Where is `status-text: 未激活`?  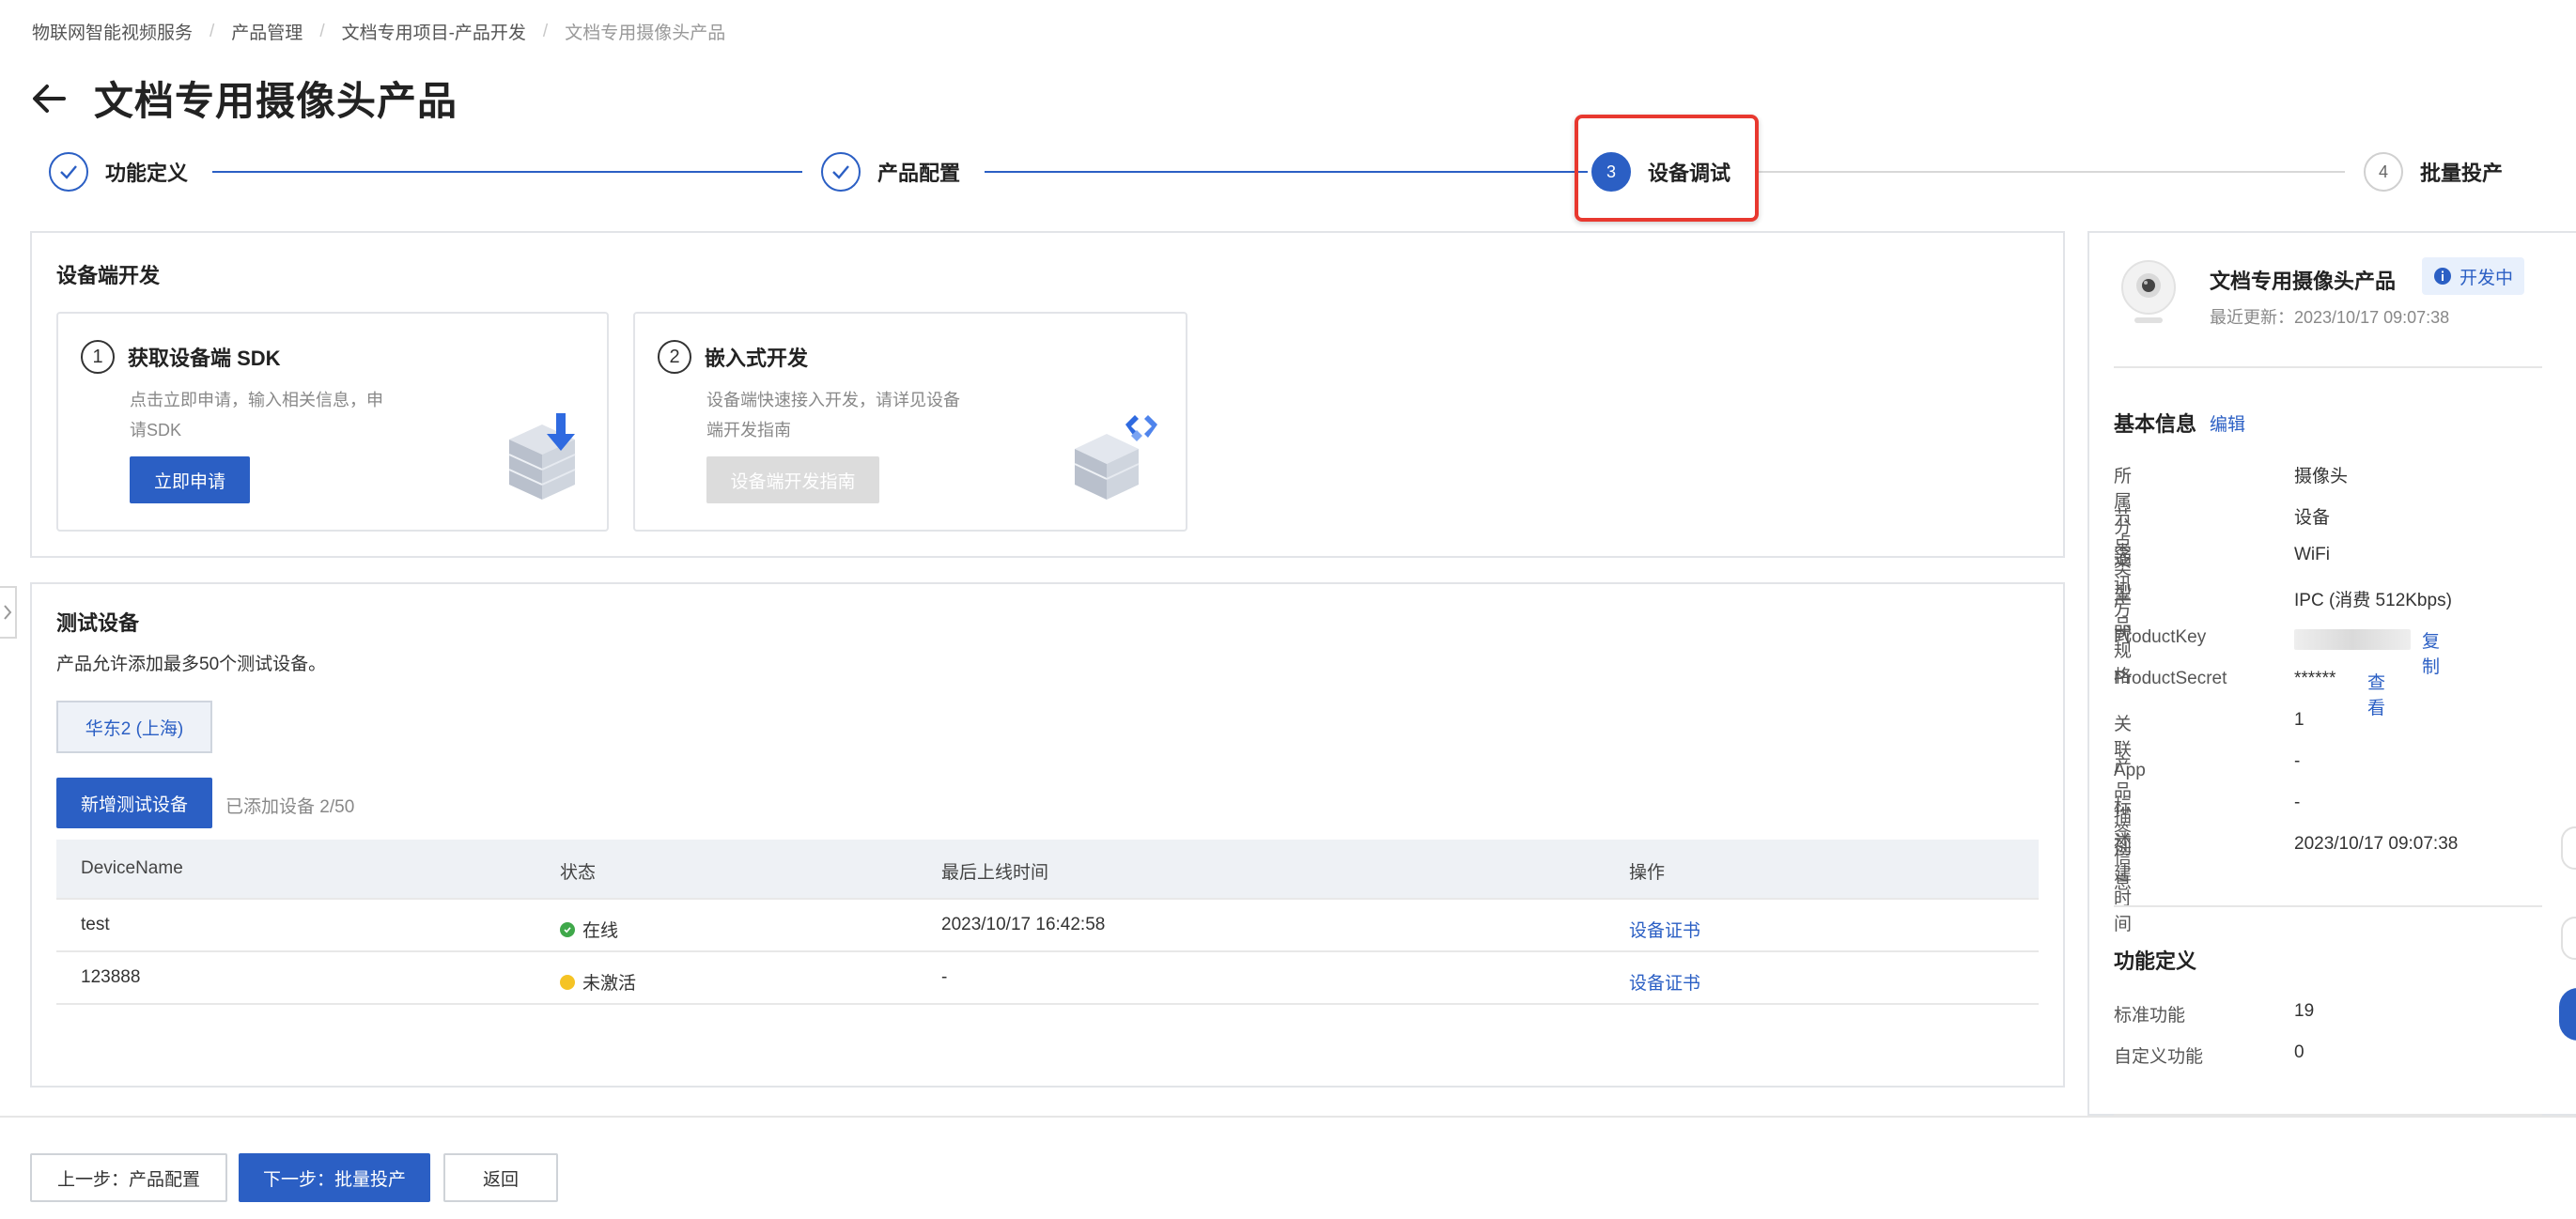 status-text: 未激活 is located at coordinates (609, 984).